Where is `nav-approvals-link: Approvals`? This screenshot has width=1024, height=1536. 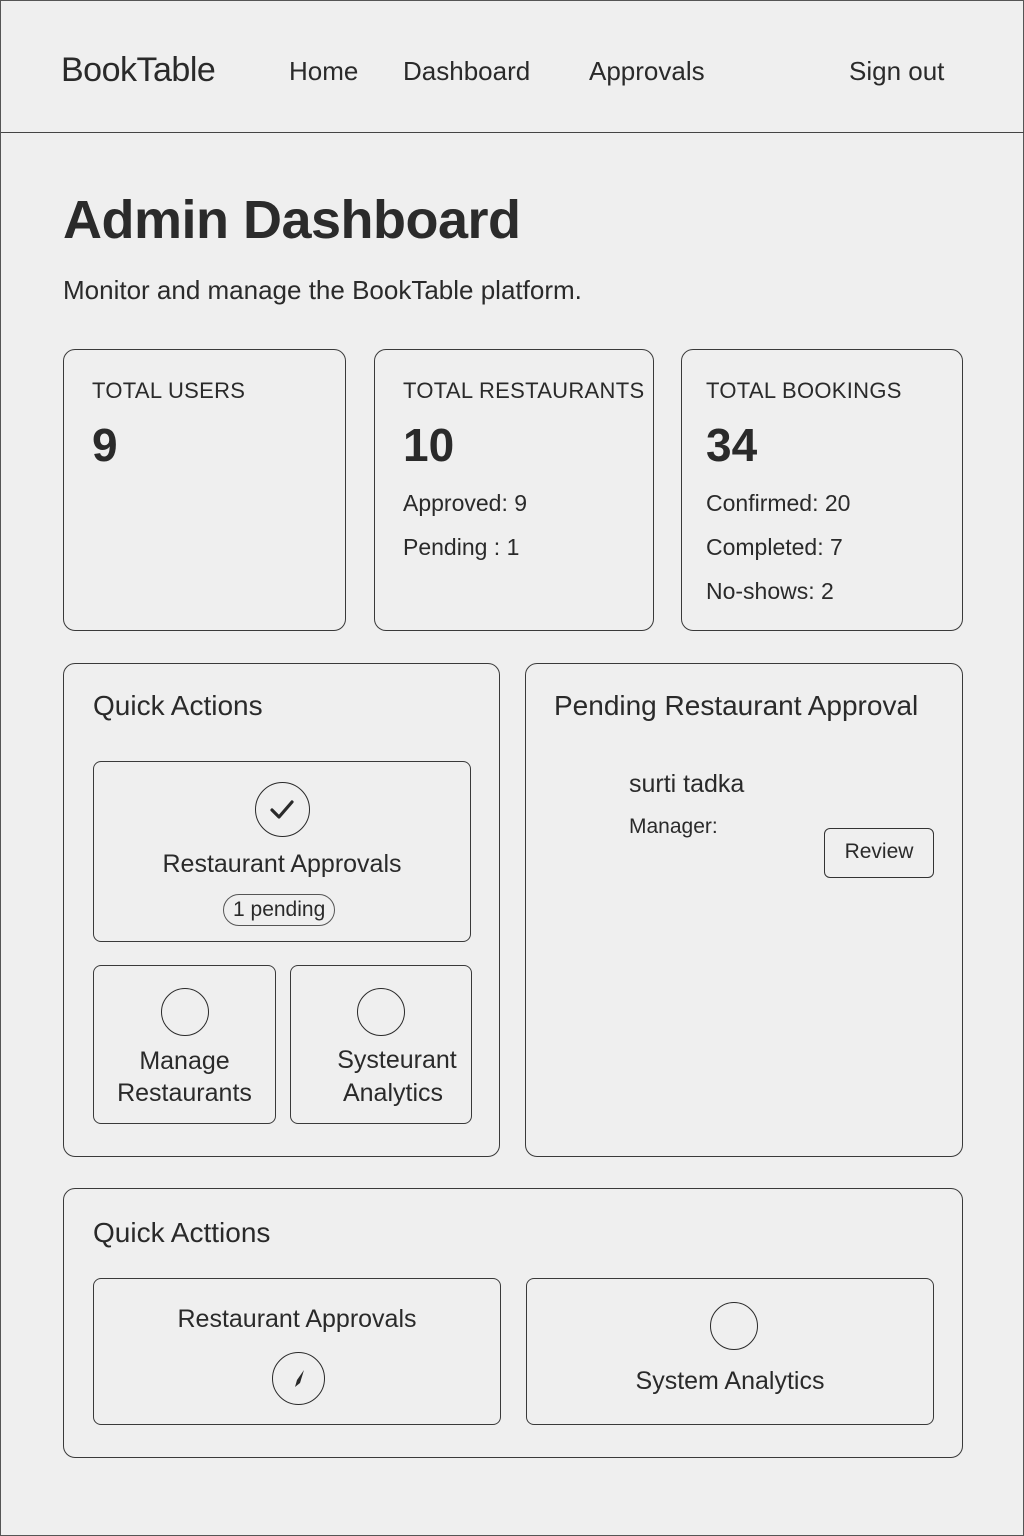 nav-approvals-link: Approvals is located at coordinates (647, 71).